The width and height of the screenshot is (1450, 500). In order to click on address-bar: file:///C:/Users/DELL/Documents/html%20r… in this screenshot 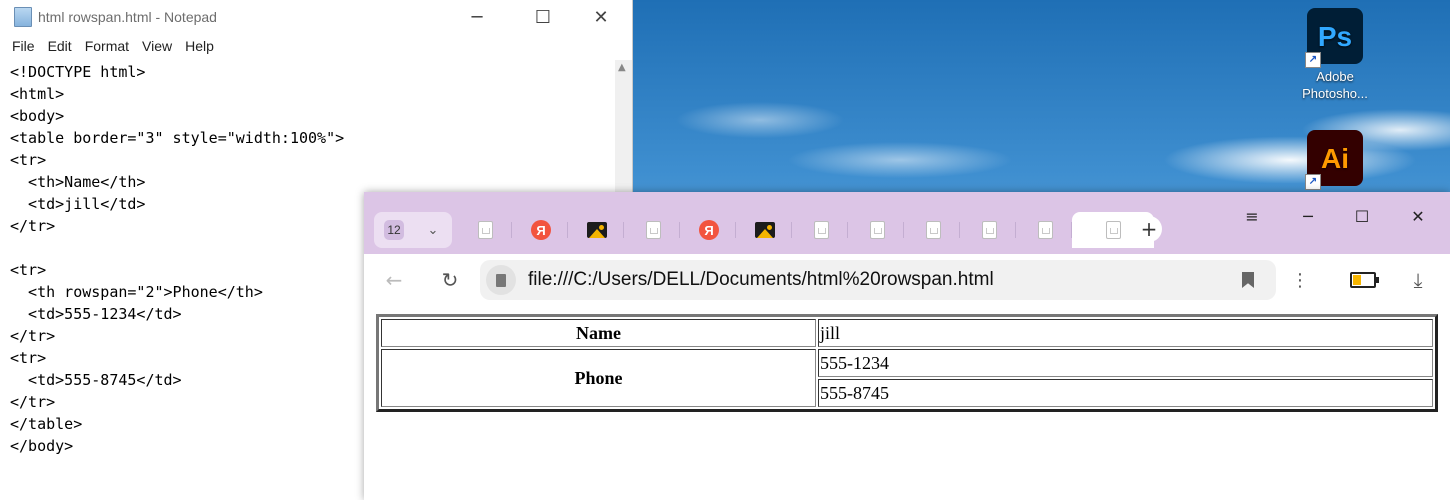, I will do `click(878, 280)`.